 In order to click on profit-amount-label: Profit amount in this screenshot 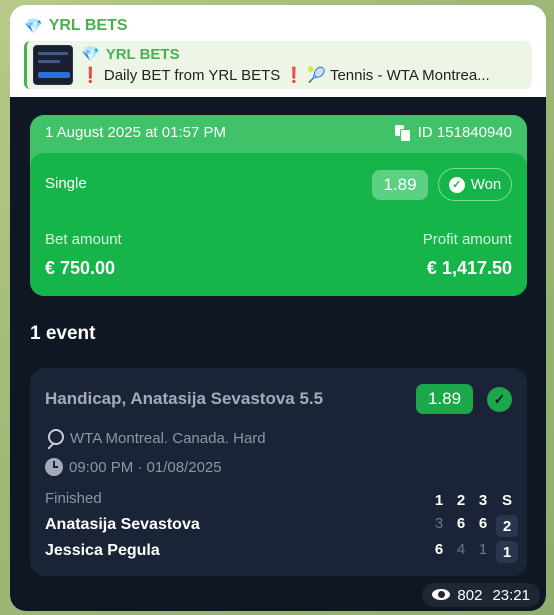, I will do `click(467, 239)`.